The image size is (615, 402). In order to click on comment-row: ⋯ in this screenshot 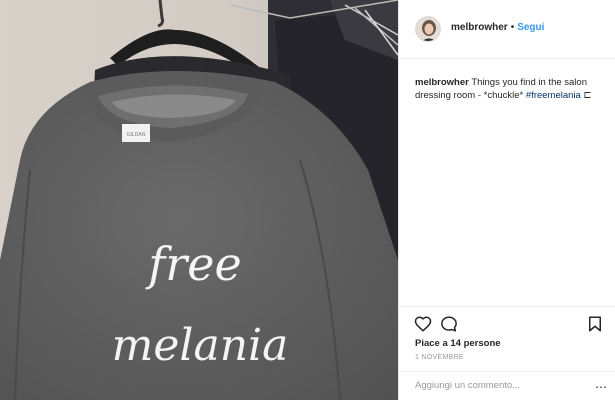, I will do `click(507, 386)`.